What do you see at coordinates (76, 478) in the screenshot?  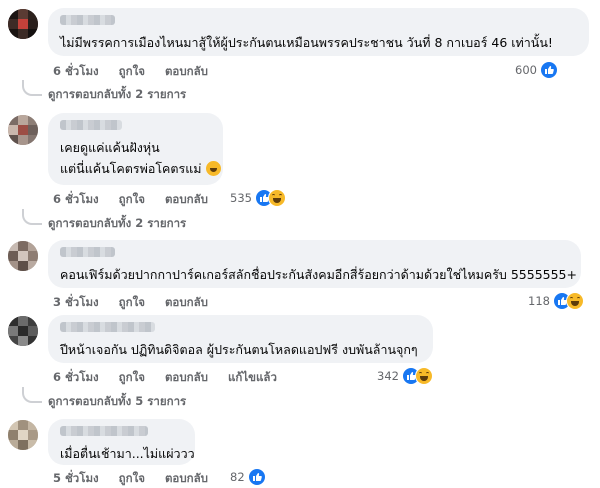 I see `timestamp: 5 ชั่วโมง` at bounding box center [76, 478].